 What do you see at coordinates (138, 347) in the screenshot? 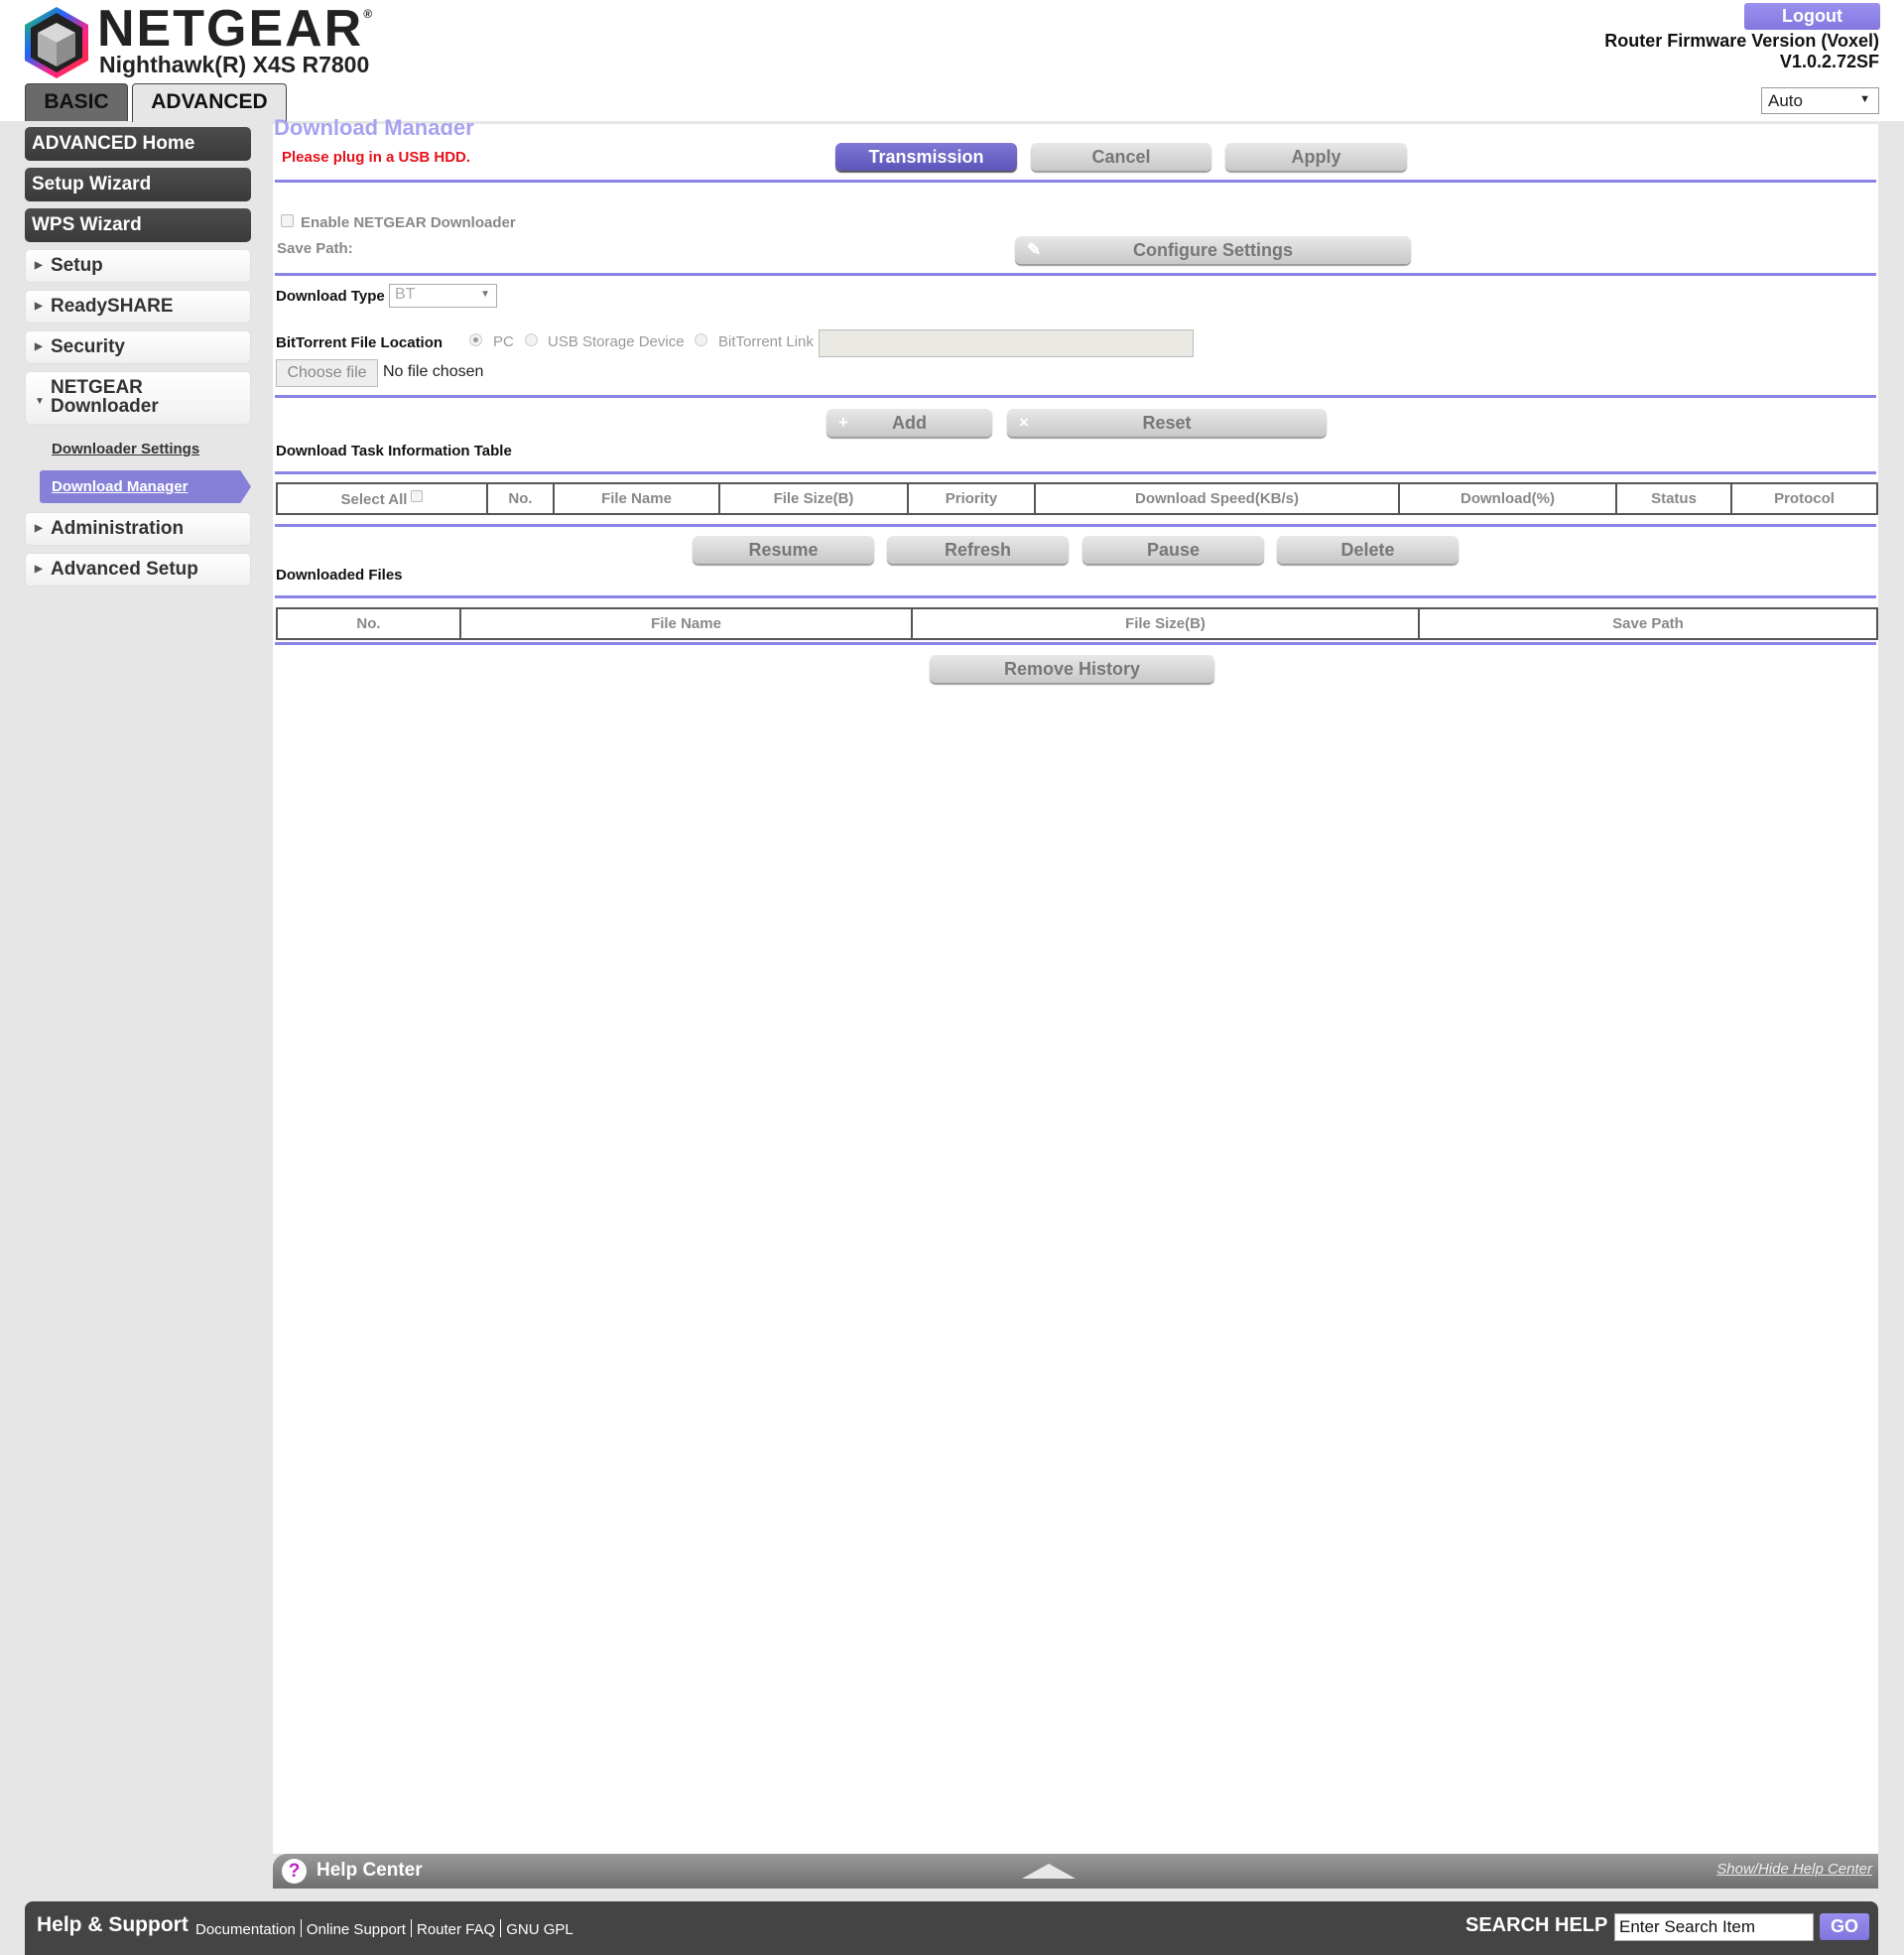
I see `sidebar-item-security: ▶ Security` at bounding box center [138, 347].